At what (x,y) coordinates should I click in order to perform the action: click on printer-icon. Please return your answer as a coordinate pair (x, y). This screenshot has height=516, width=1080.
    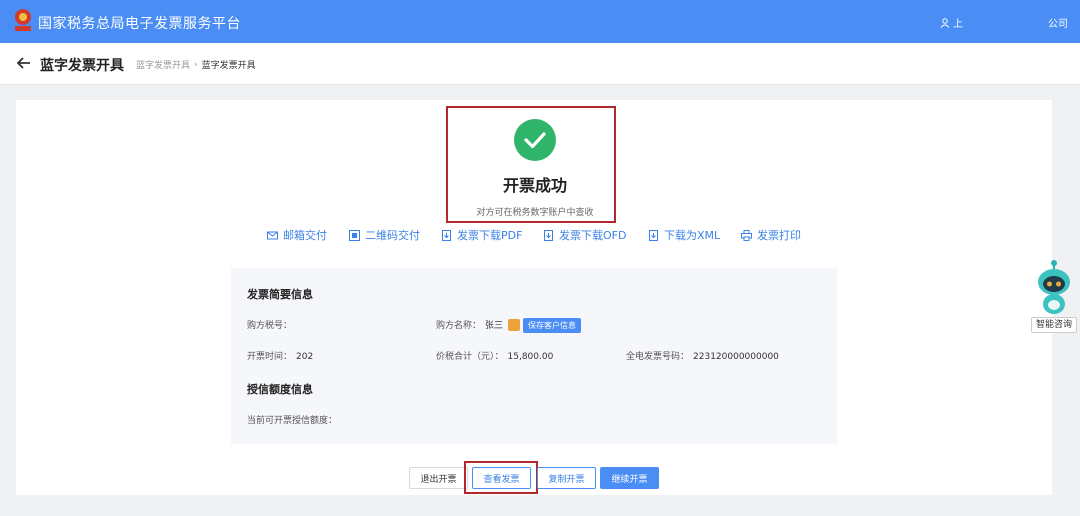
    Looking at the image, I should click on (746, 235).